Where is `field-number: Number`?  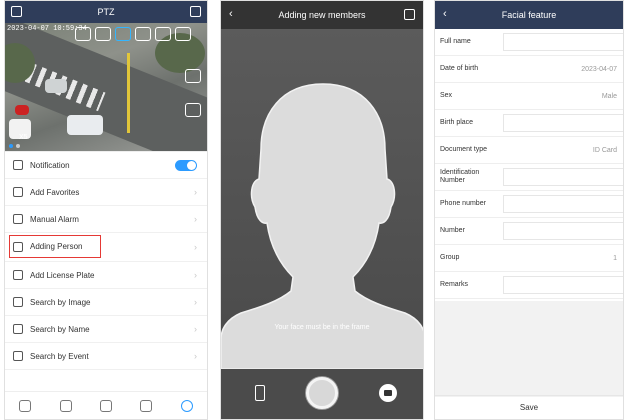
field-number: Number is located at coordinates (529, 231).